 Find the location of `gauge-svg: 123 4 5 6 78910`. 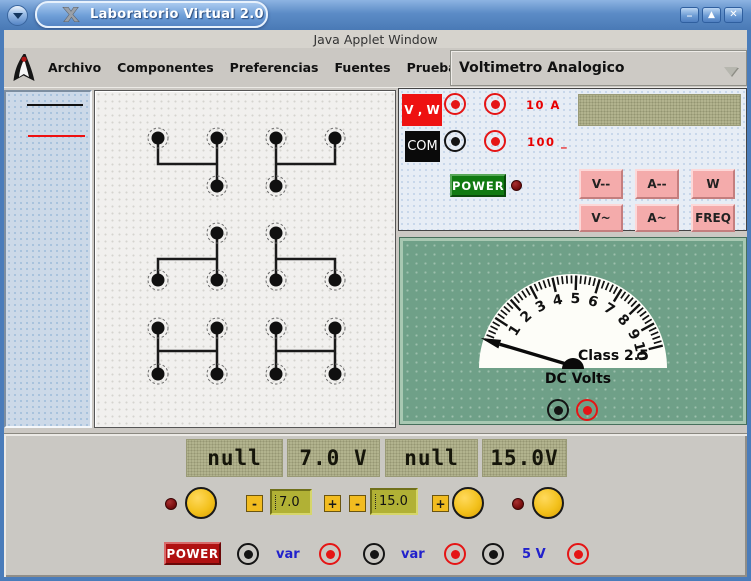

gauge-svg: 123 4 5 6 78910 is located at coordinates (573, 321).